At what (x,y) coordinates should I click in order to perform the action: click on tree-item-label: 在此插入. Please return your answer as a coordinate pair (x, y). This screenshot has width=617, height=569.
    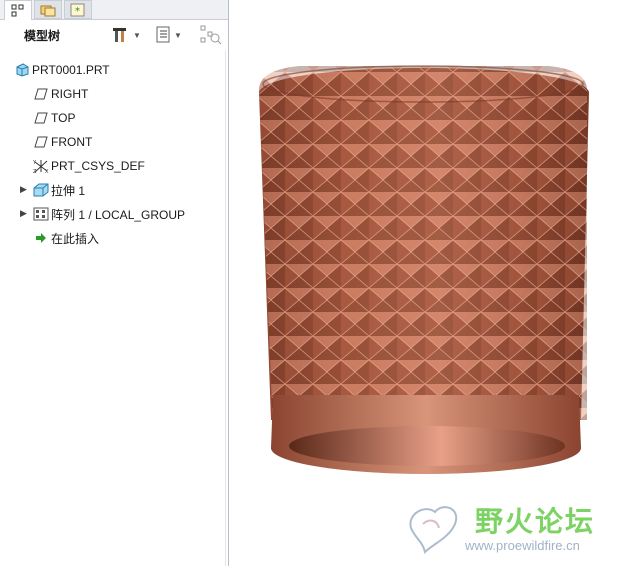
    Looking at the image, I should click on (75, 238).